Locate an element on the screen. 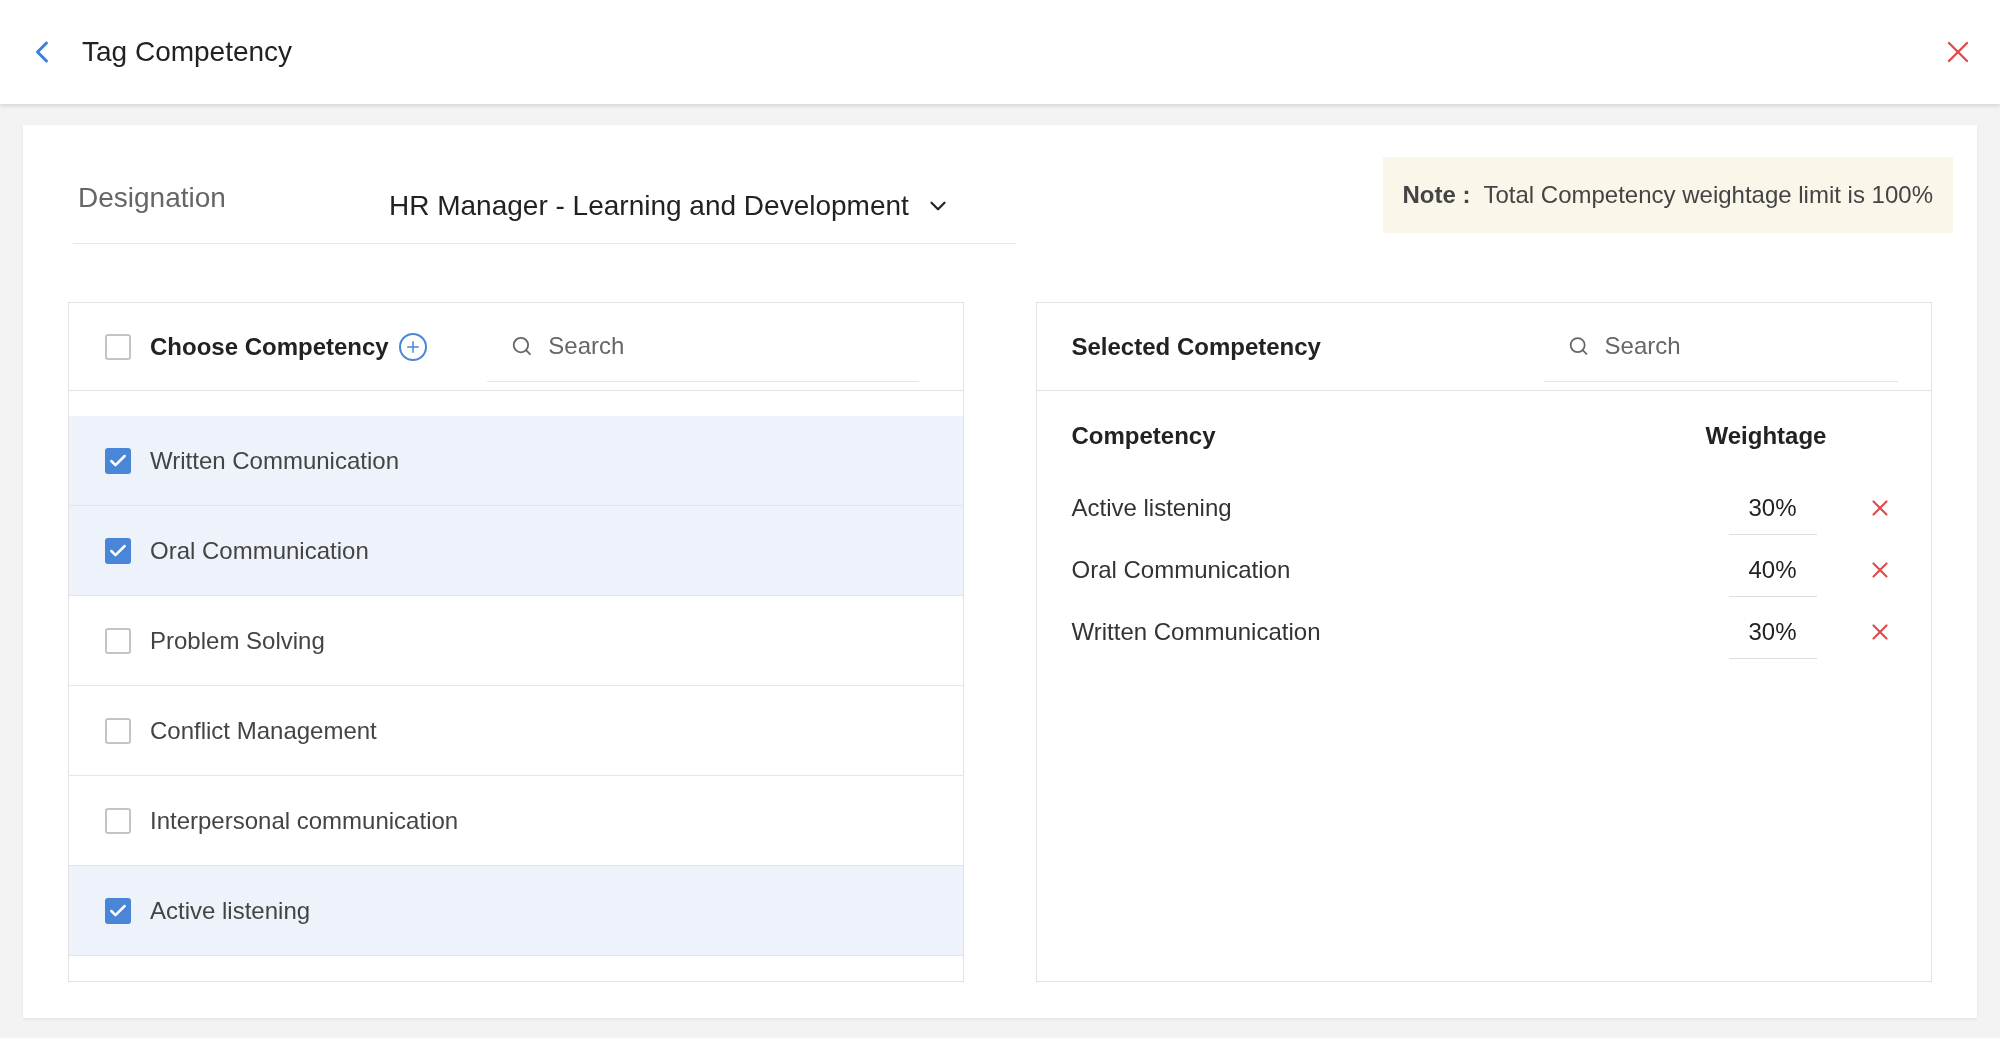 The width and height of the screenshot is (2000, 1038). column-header: Weightage is located at coordinates (1766, 436).